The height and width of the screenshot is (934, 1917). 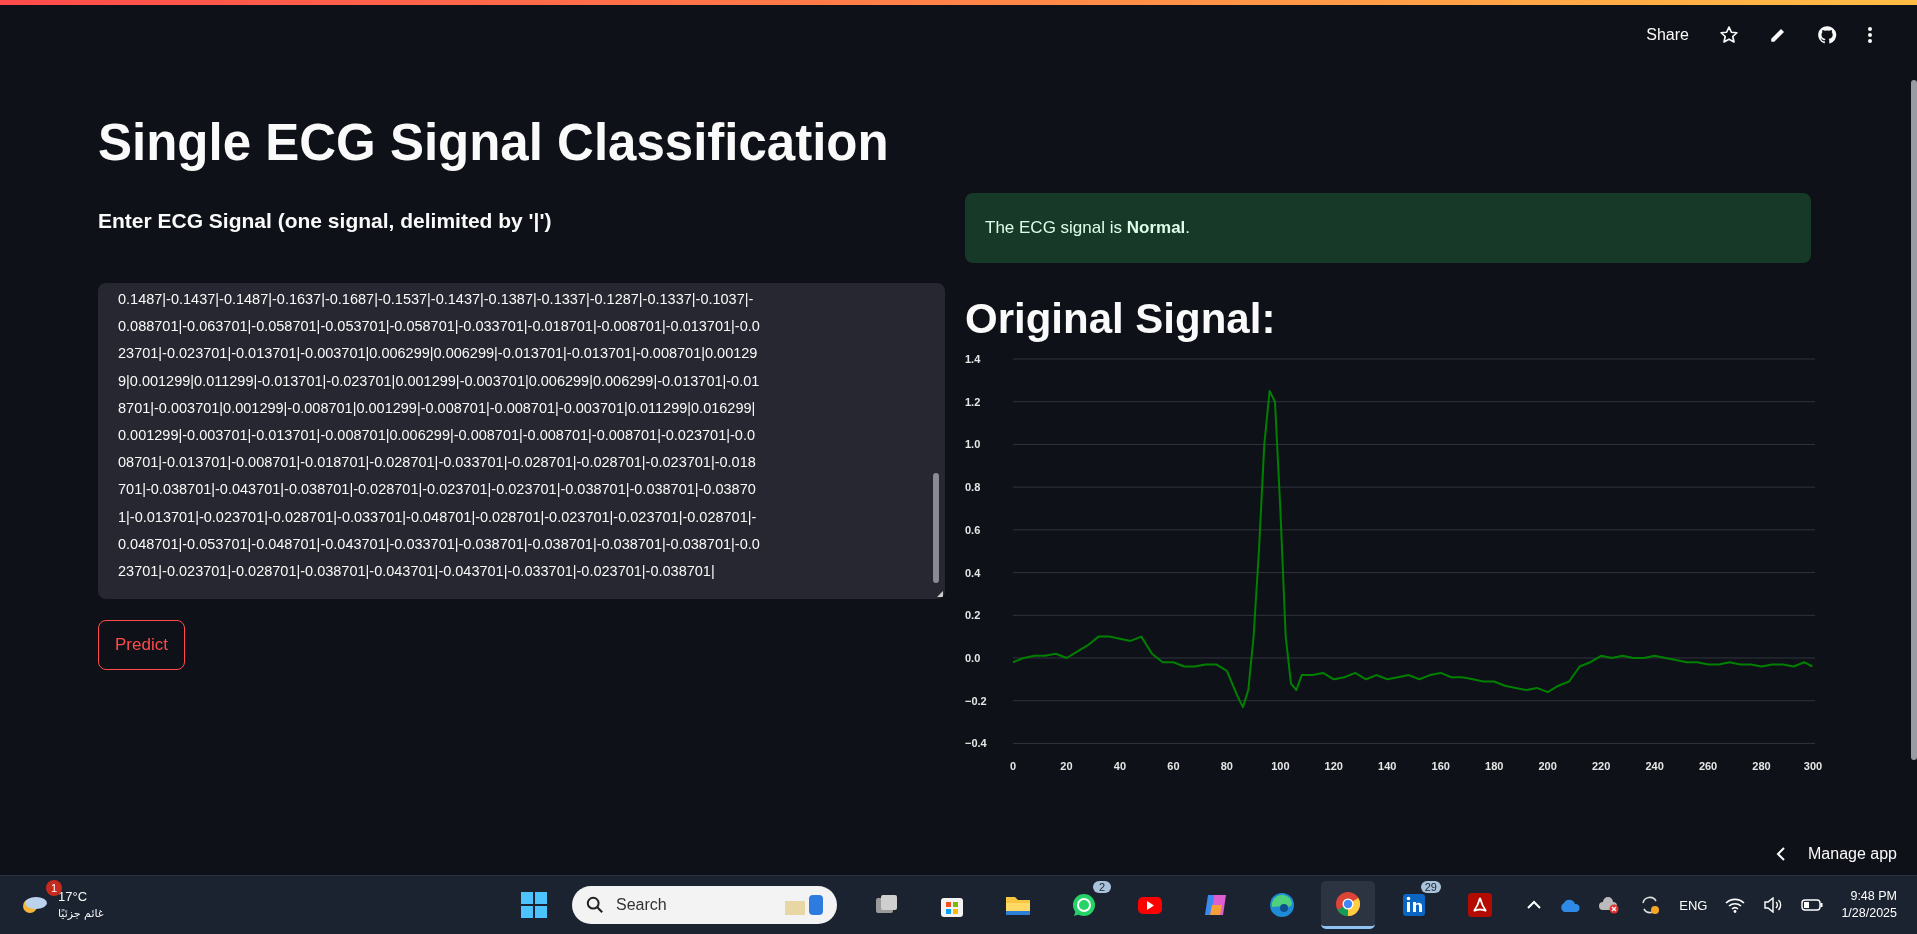 What do you see at coordinates (1226, 766) in the screenshot?
I see `x-tick-label: 80` at bounding box center [1226, 766].